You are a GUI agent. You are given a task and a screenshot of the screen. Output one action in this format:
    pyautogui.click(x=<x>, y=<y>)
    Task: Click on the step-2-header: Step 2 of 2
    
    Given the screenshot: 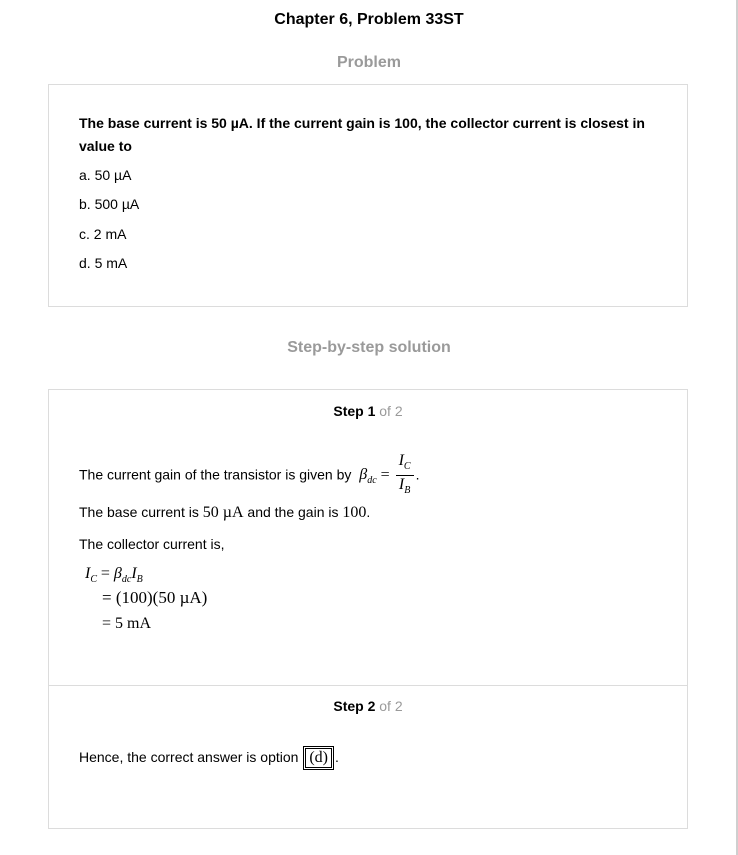 What is the action you would take?
    pyautogui.click(x=368, y=706)
    